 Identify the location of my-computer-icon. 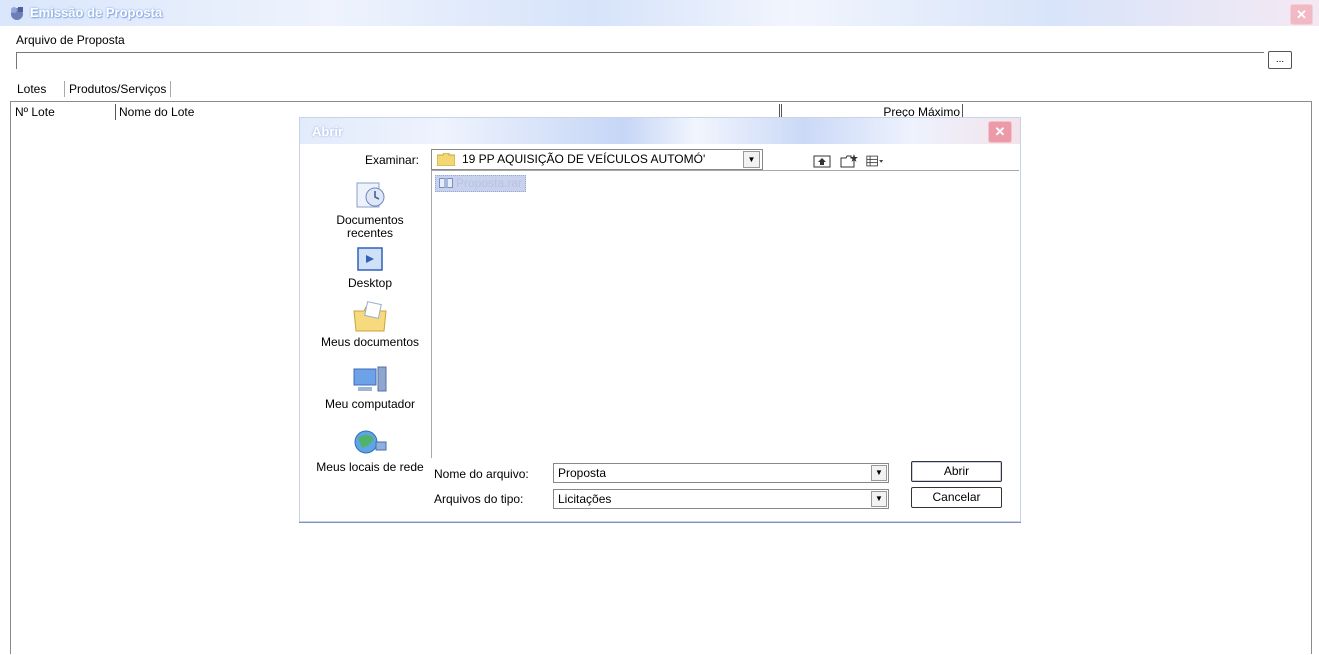
(370, 379).